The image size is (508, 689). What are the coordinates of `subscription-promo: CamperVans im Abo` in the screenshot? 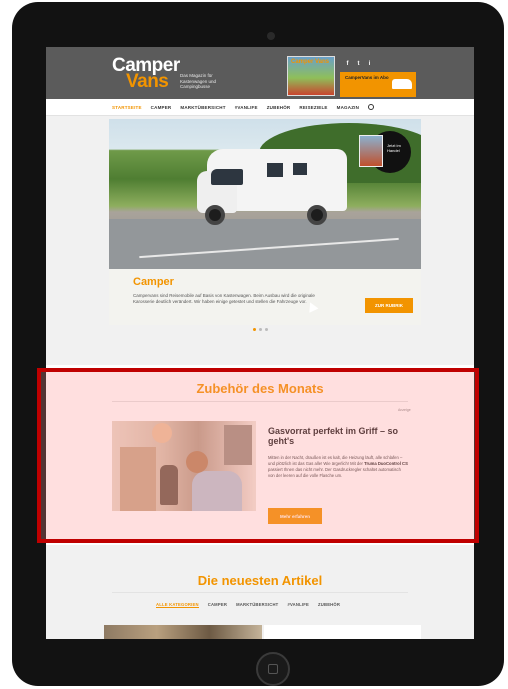 It's located at (378, 84).